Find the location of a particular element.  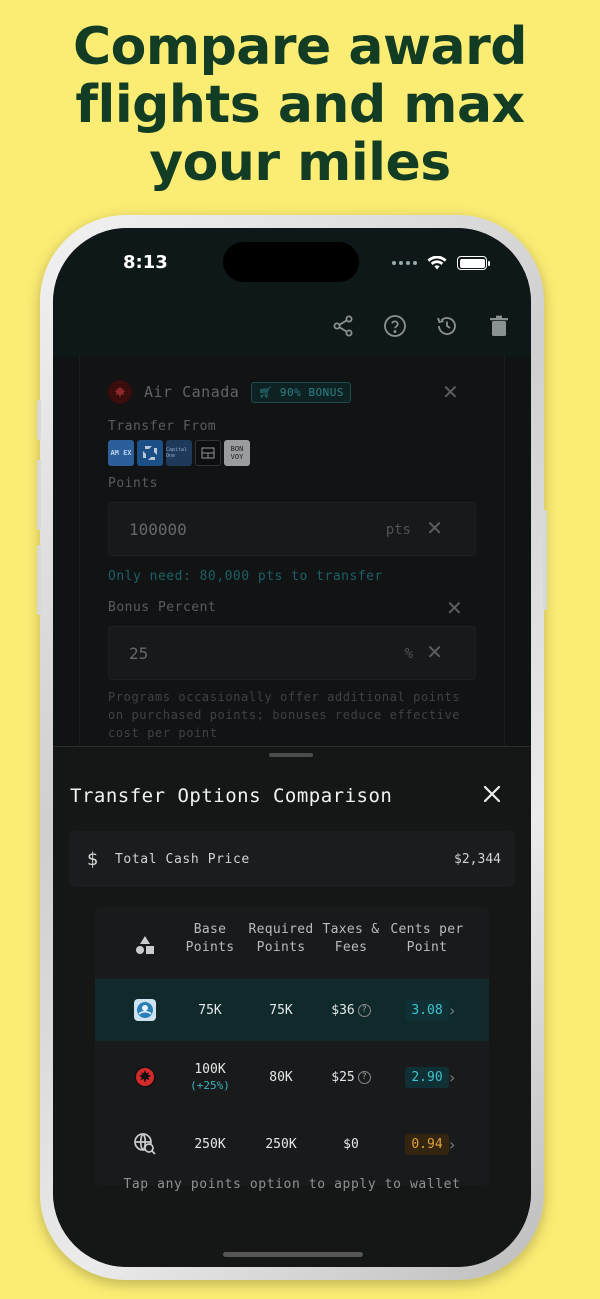

required-points-cell: 75K is located at coordinates (281, 1010).